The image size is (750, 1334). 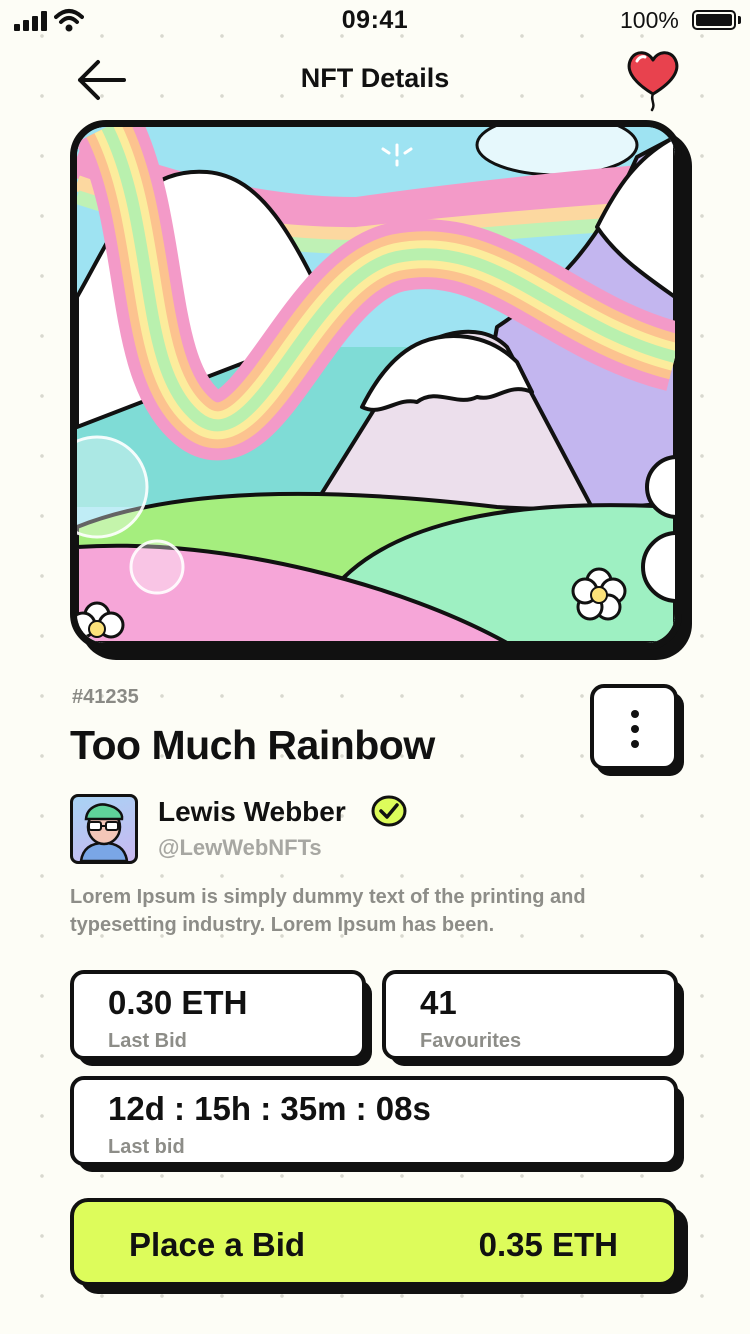 What do you see at coordinates (178, 1002) in the screenshot?
I see `last-bid-value: 0.30 ETH` at bounding box center [178, 1002].